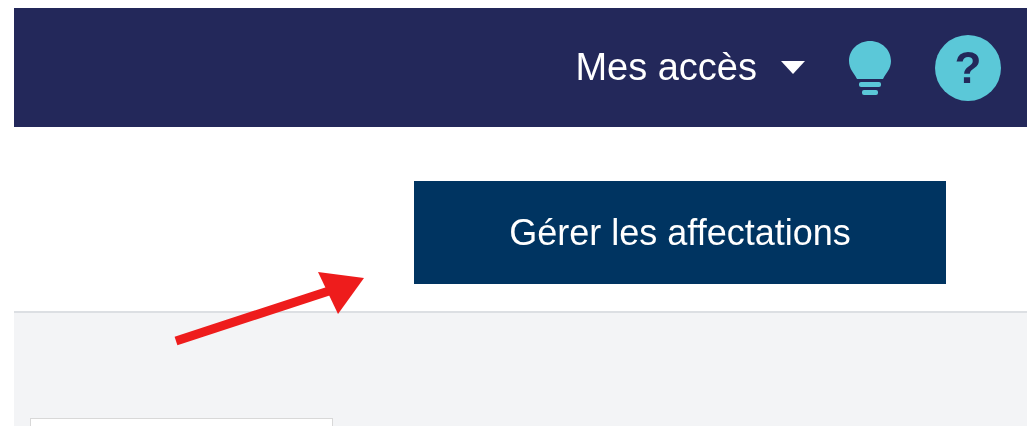  I want to click on help-button: ?, so click(968, 67).